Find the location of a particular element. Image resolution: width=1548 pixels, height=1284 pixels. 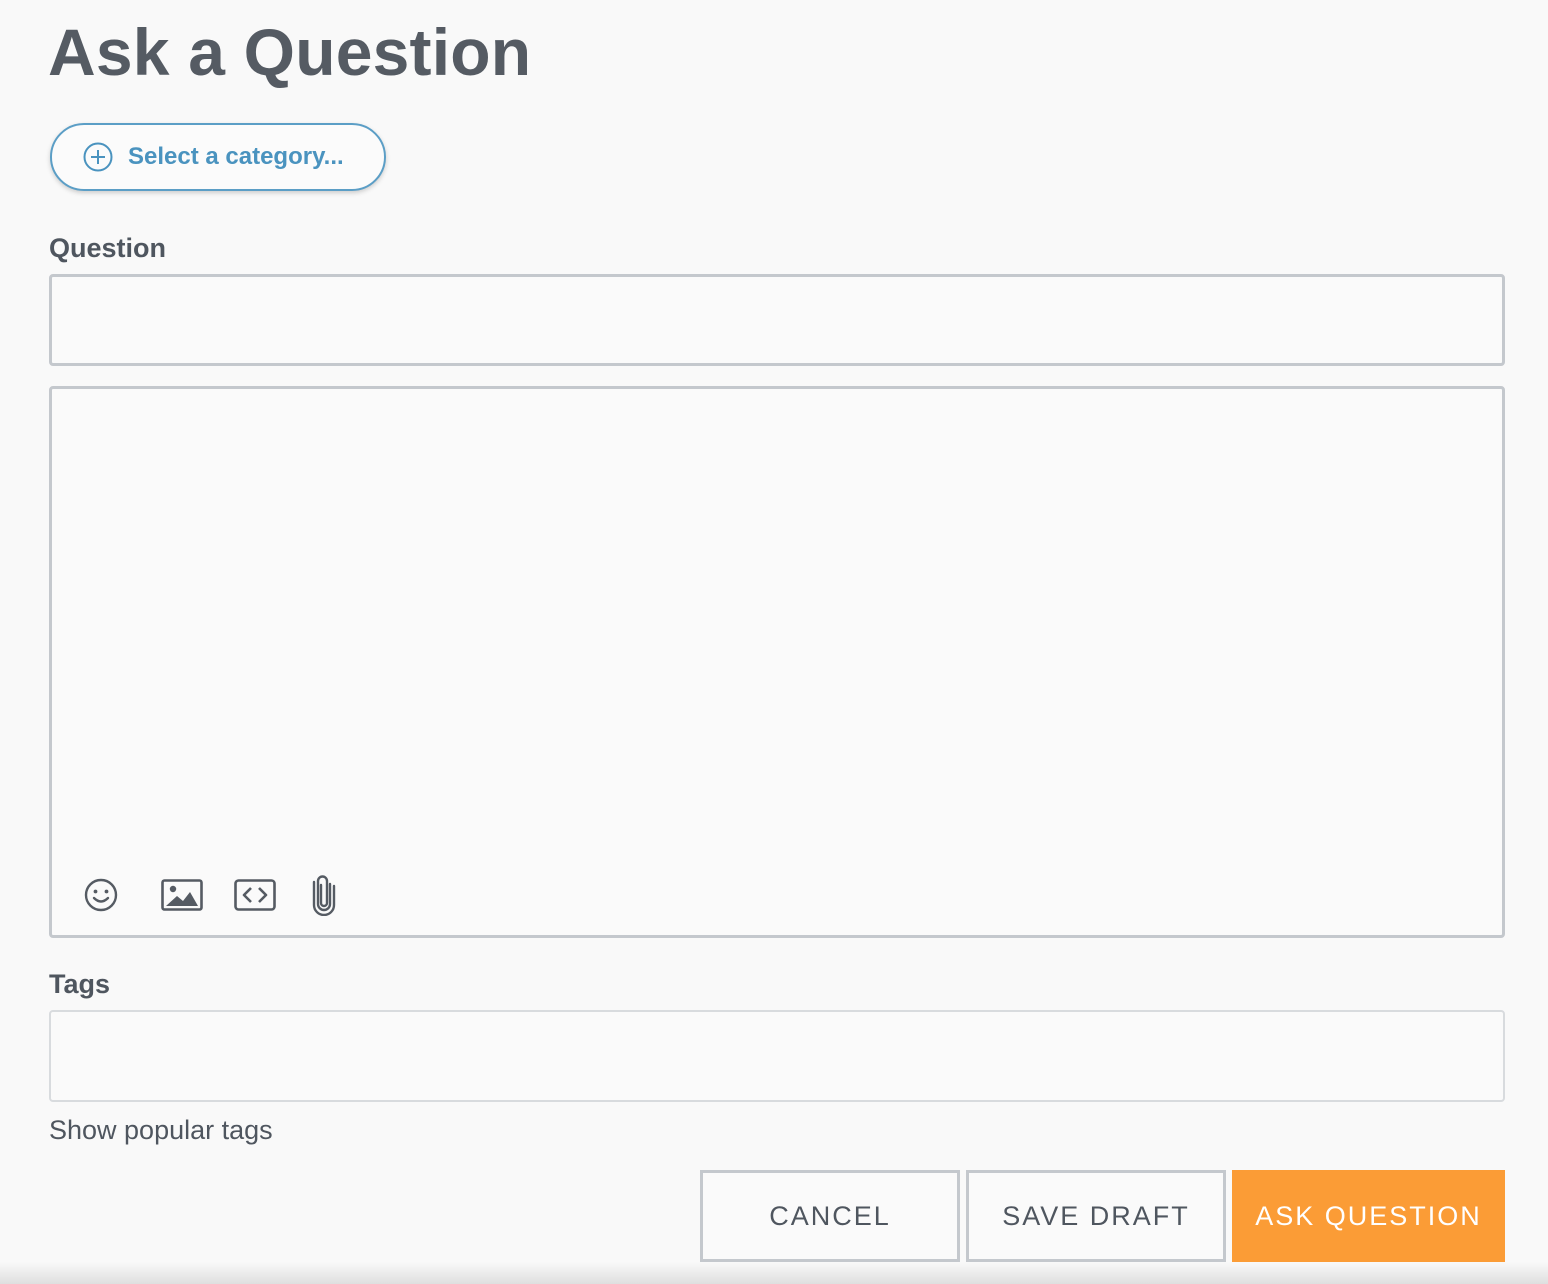

plus-circle-icon is located at coordinates (98, 157).